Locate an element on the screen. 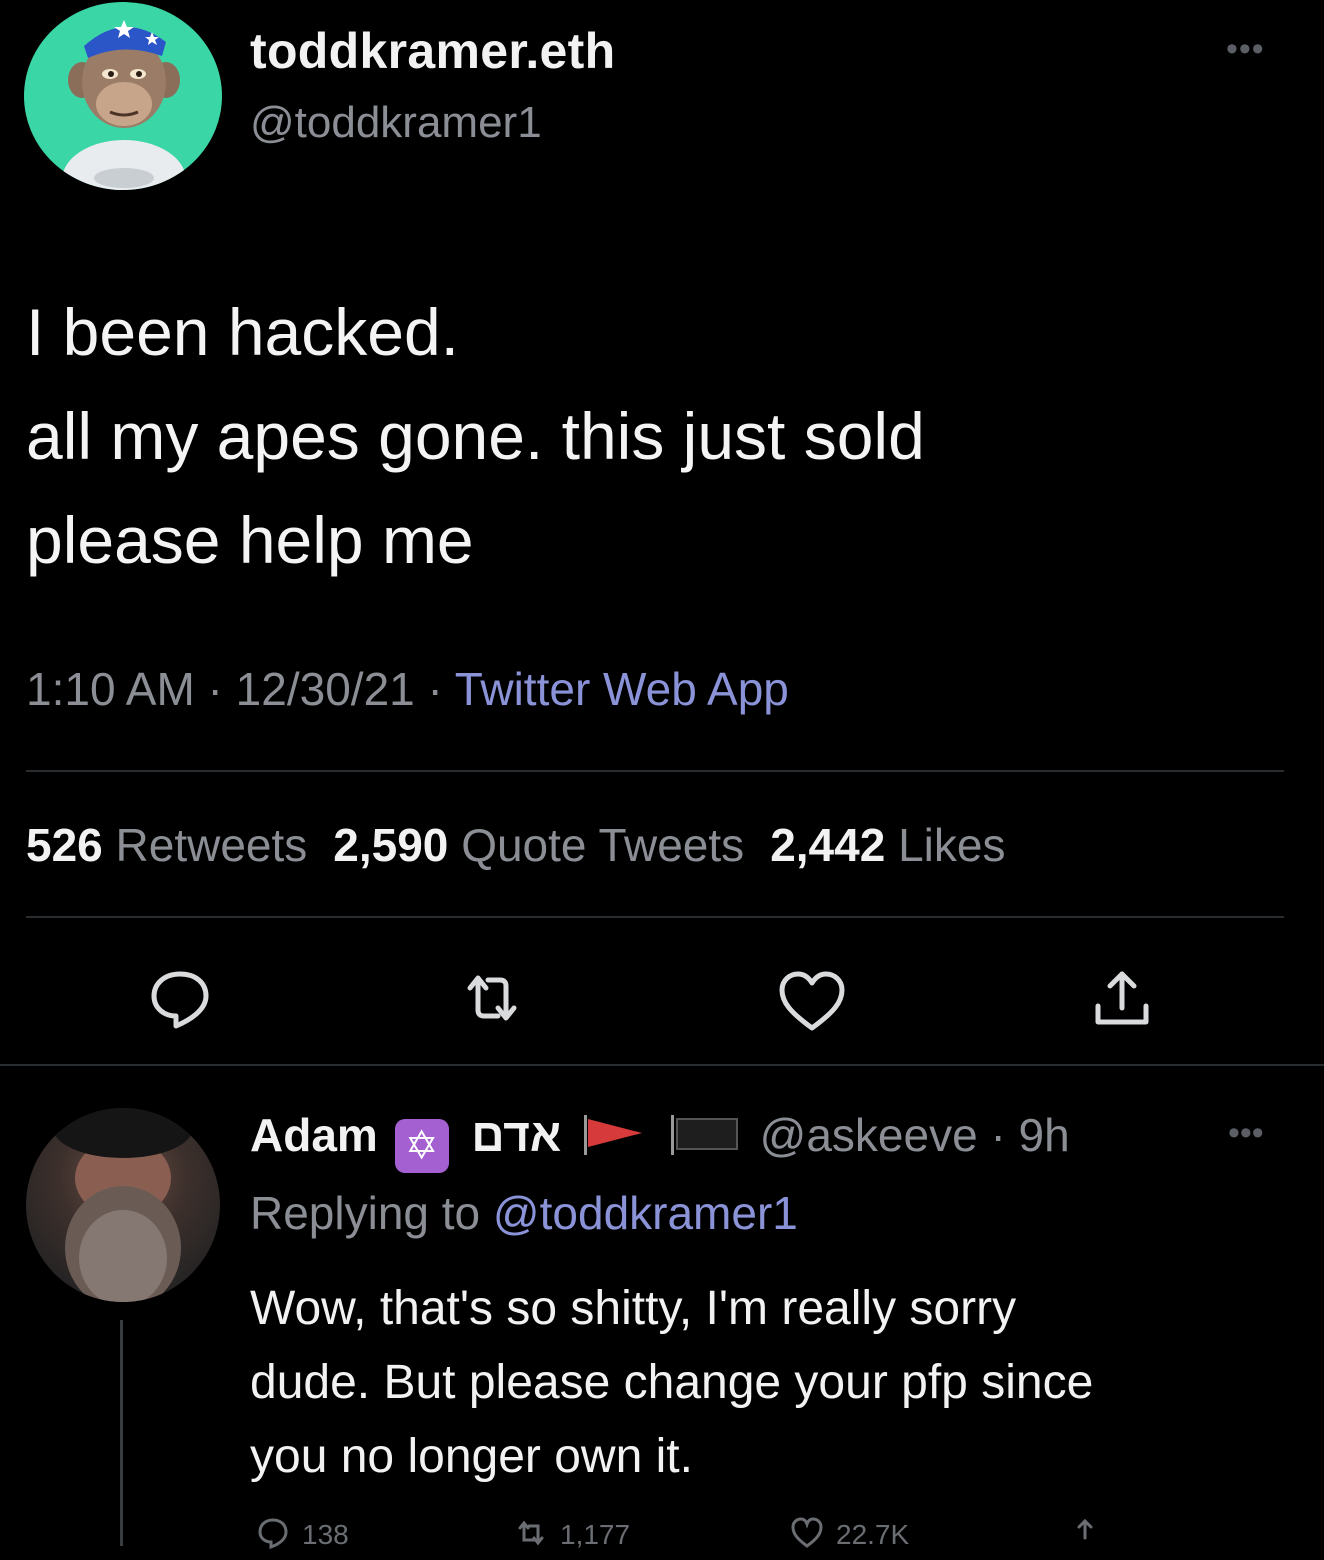 The height and width of the screenshot is (1560, 1324). retweets-stat: 526 Retweets is located at coordinates (166, 845).